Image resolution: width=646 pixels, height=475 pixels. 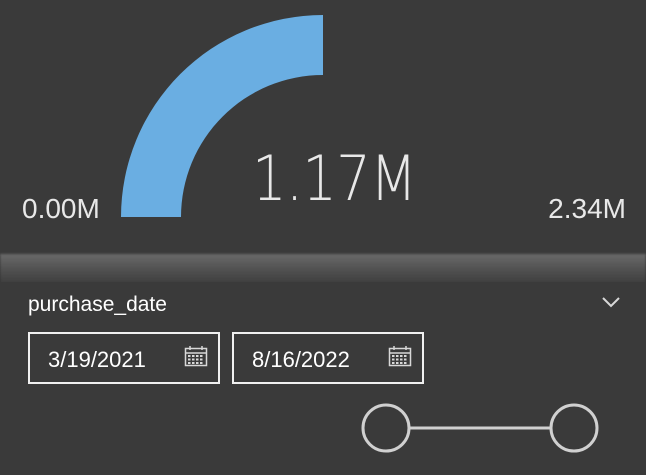 What do you see at coordinates (97, 359) in the screenshot?
I see `start-date-value: 3/19/2021` at bounding box center [97, 359].